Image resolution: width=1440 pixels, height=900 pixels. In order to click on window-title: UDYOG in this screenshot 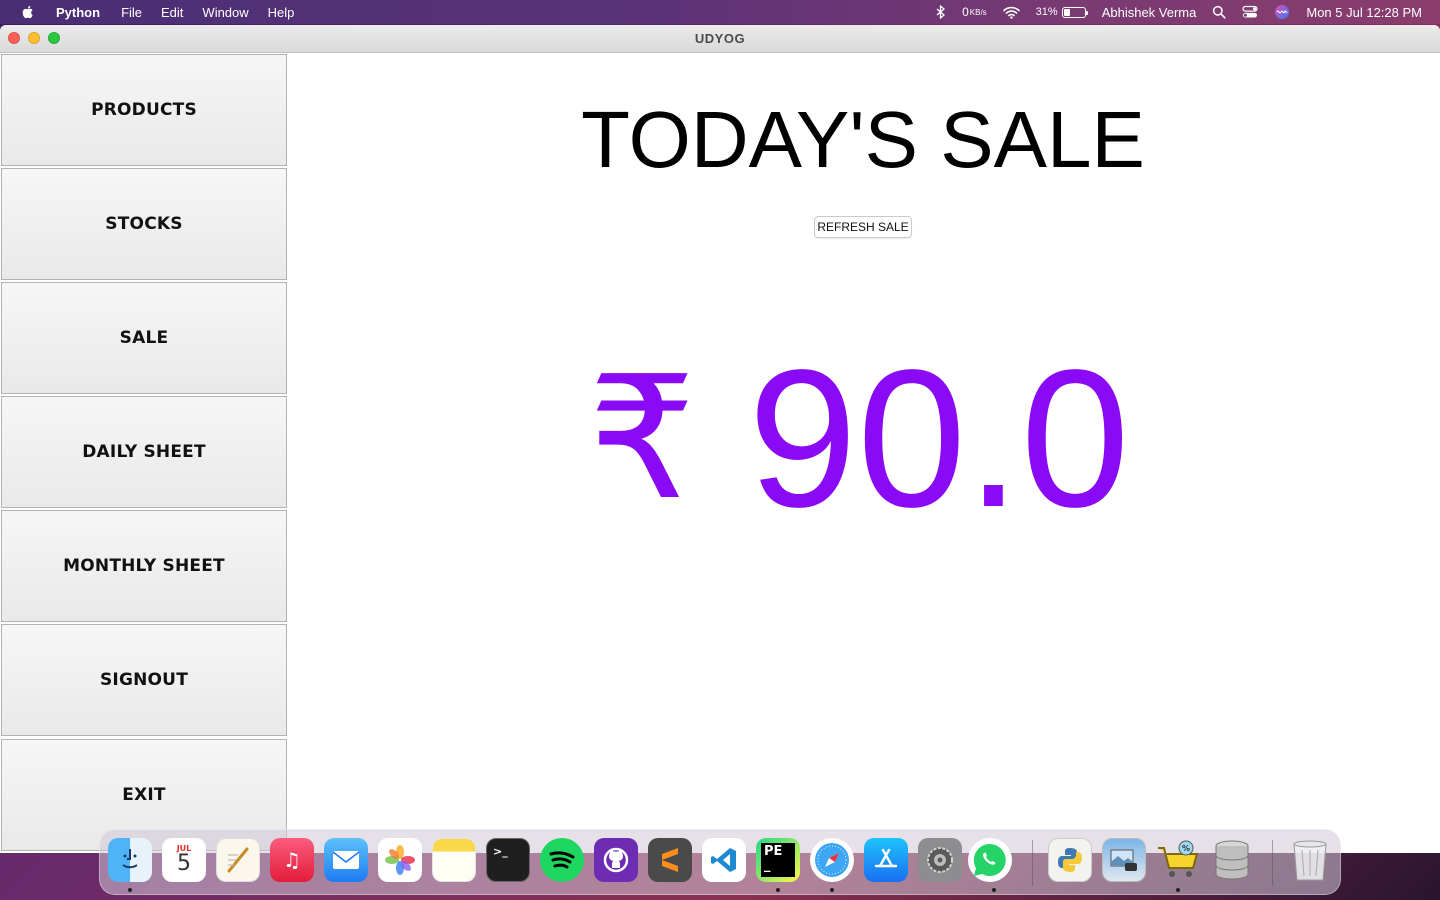, I will do `click(720, 38)`.